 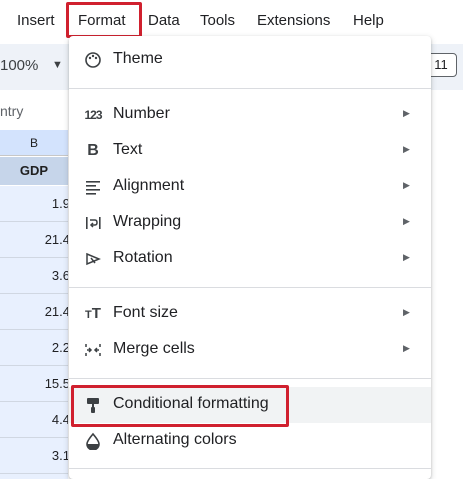 What do you see at coordinates (149, 185) in the screenshot?
I see `menu-item-label: Alignment` at bounding box center [149, 185].